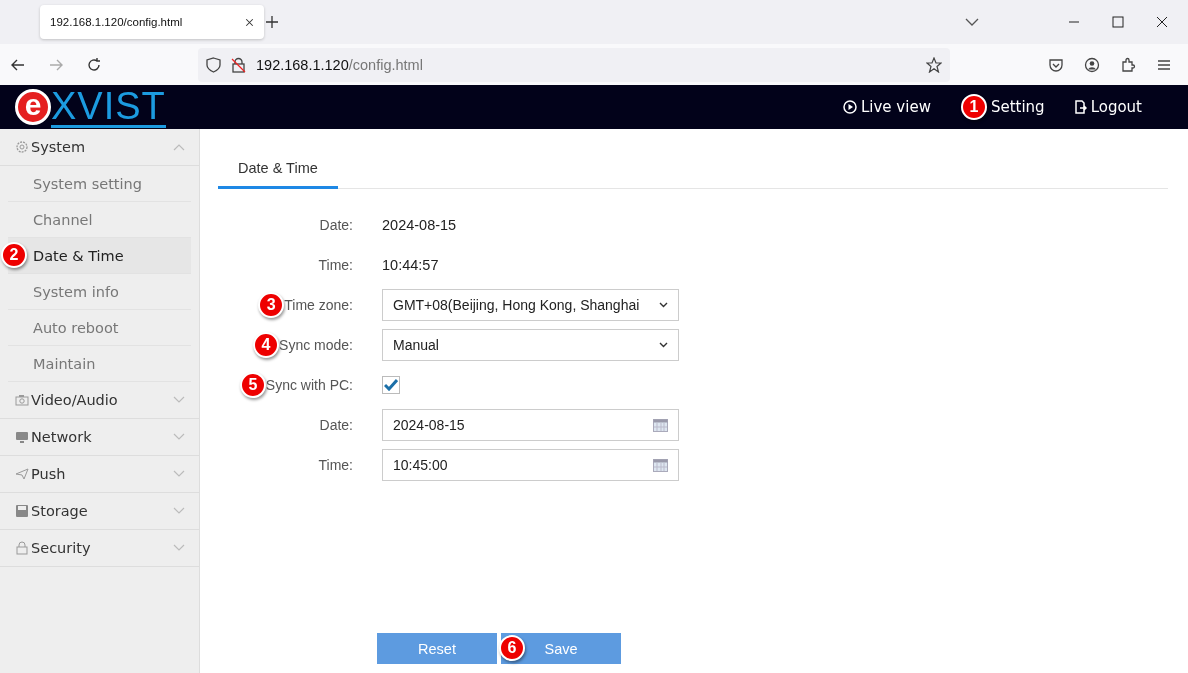 Image resolution: width=1188 pixels, height=673 pixels. I want to click on field-label: Time zone:, so click(318, 305).